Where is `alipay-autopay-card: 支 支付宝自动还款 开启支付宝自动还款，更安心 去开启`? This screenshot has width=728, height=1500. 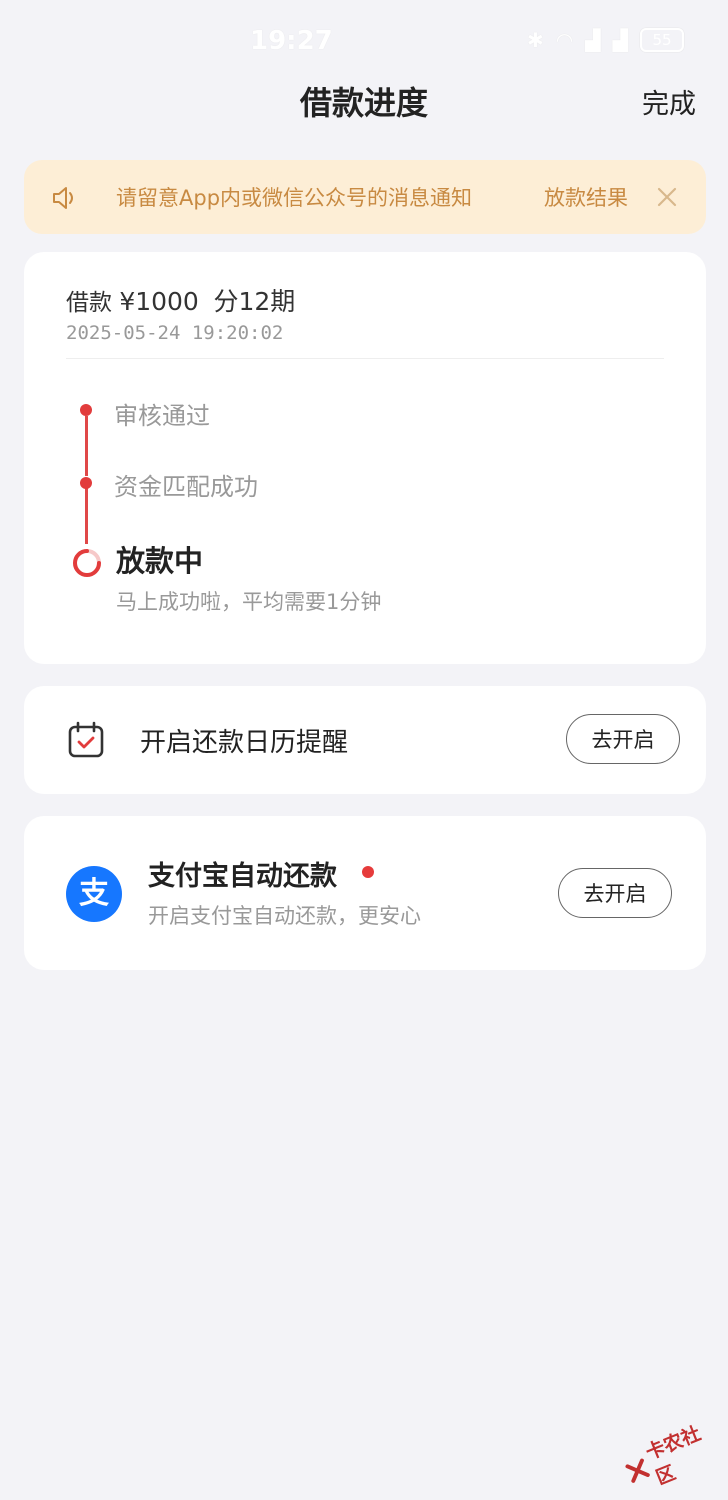 alipay-autopay-card: 支 支付宝自动还款 开启支付宝自动还款，更安心 去开启 is located at coordinates (365, 893).